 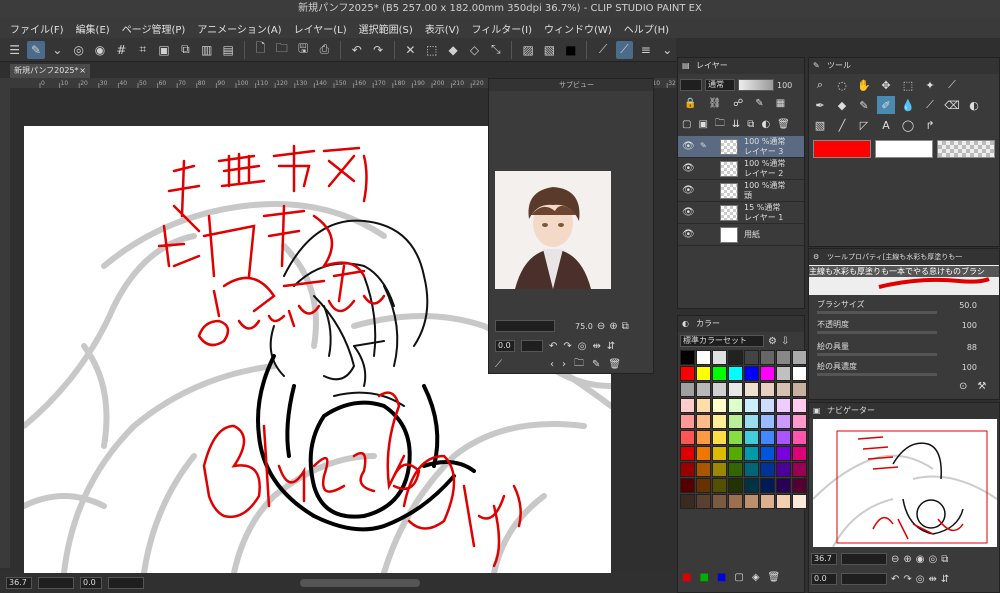 What do you see at coordinates (905, 369) in the screenshot?
I see `paint-density-row: 絵の具濃度 100` at bounding box center [905, 369].